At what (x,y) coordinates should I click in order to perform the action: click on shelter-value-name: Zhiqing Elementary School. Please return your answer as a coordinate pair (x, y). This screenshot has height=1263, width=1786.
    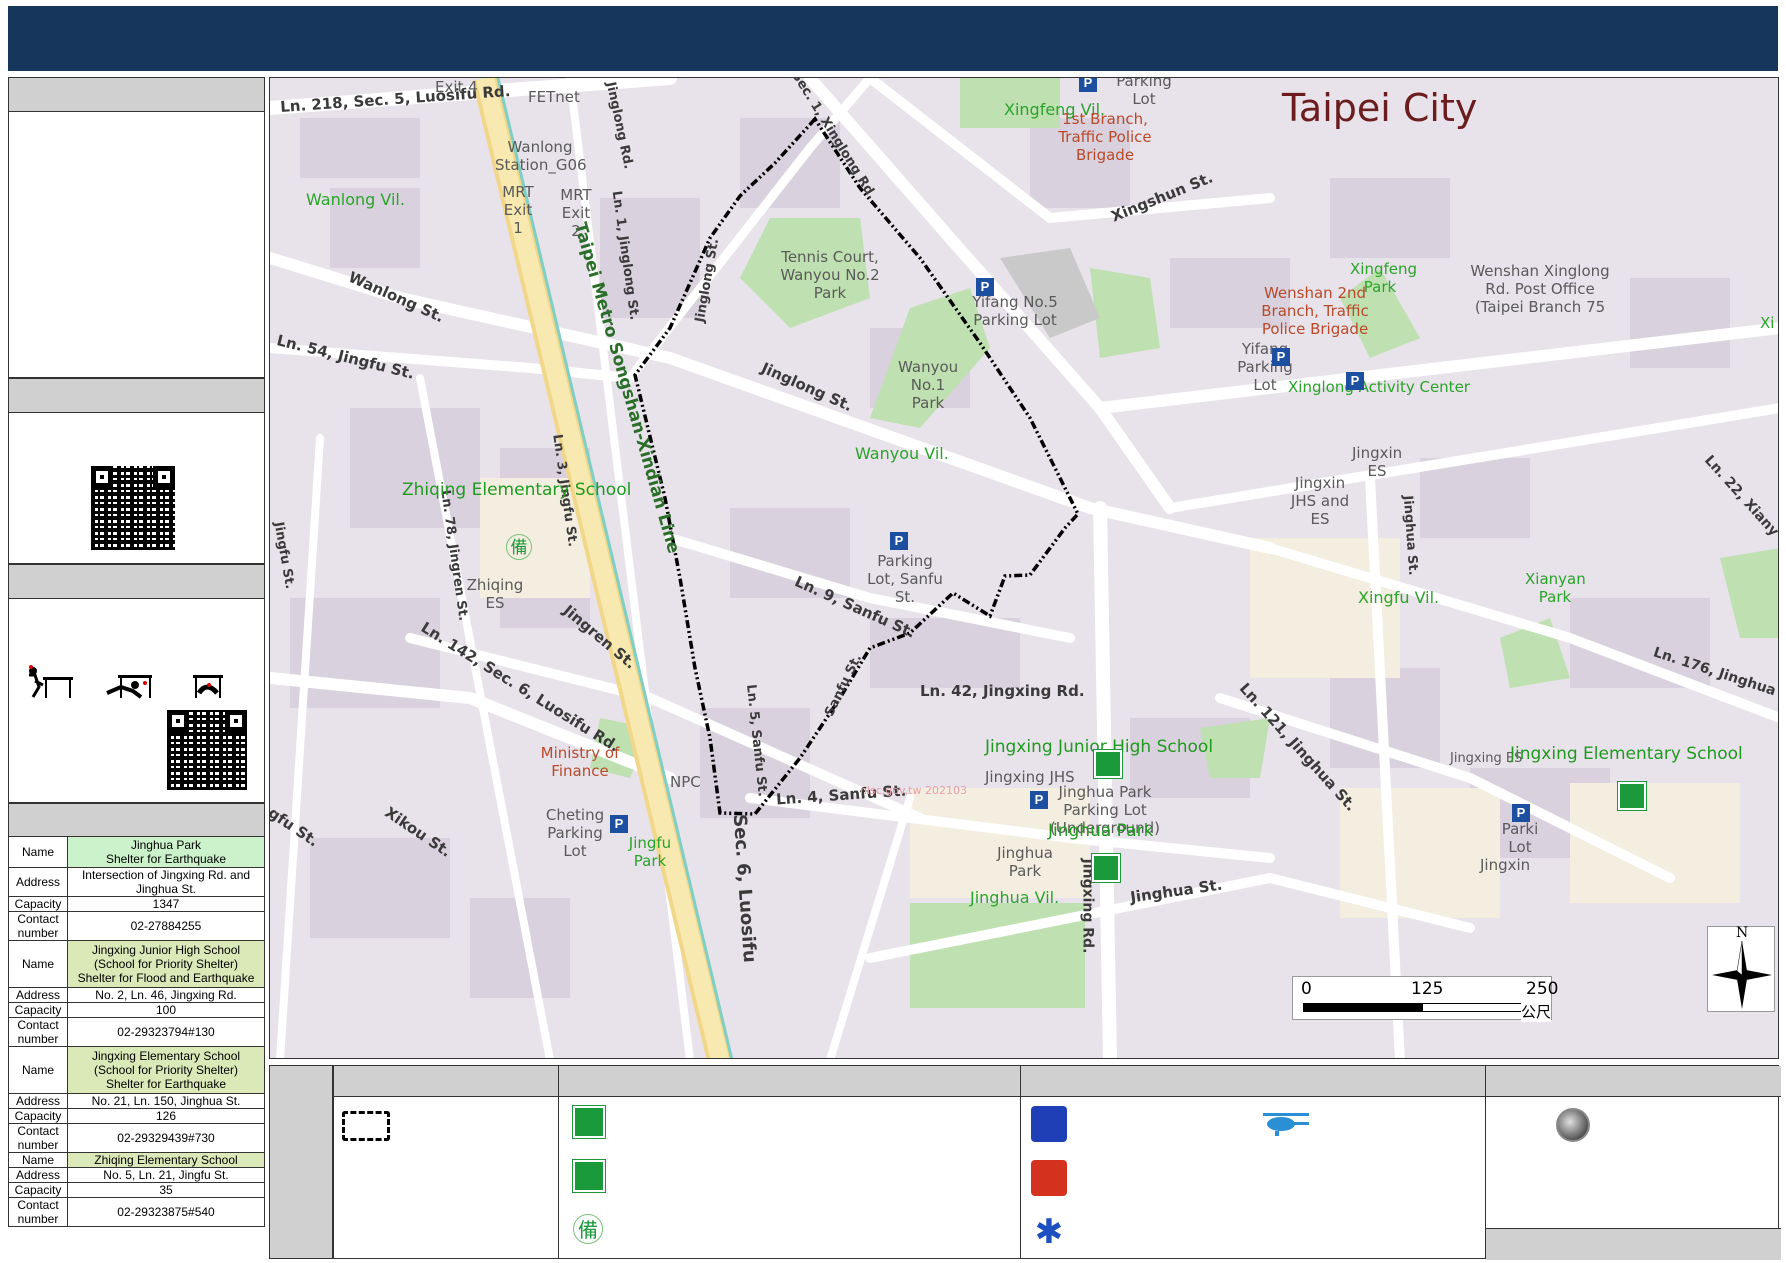
    Looking at the image, I should click on (166, 1160).